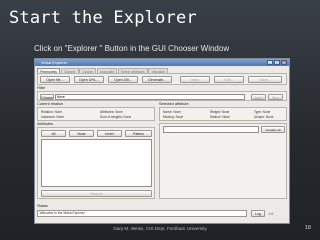 The width and height of the screenshot is (320, 240). What do you see at coordinates (174, 104) in the screenshot?
I see `selected-attribute-label: Selected attribute` at bounding box center [174, 104].